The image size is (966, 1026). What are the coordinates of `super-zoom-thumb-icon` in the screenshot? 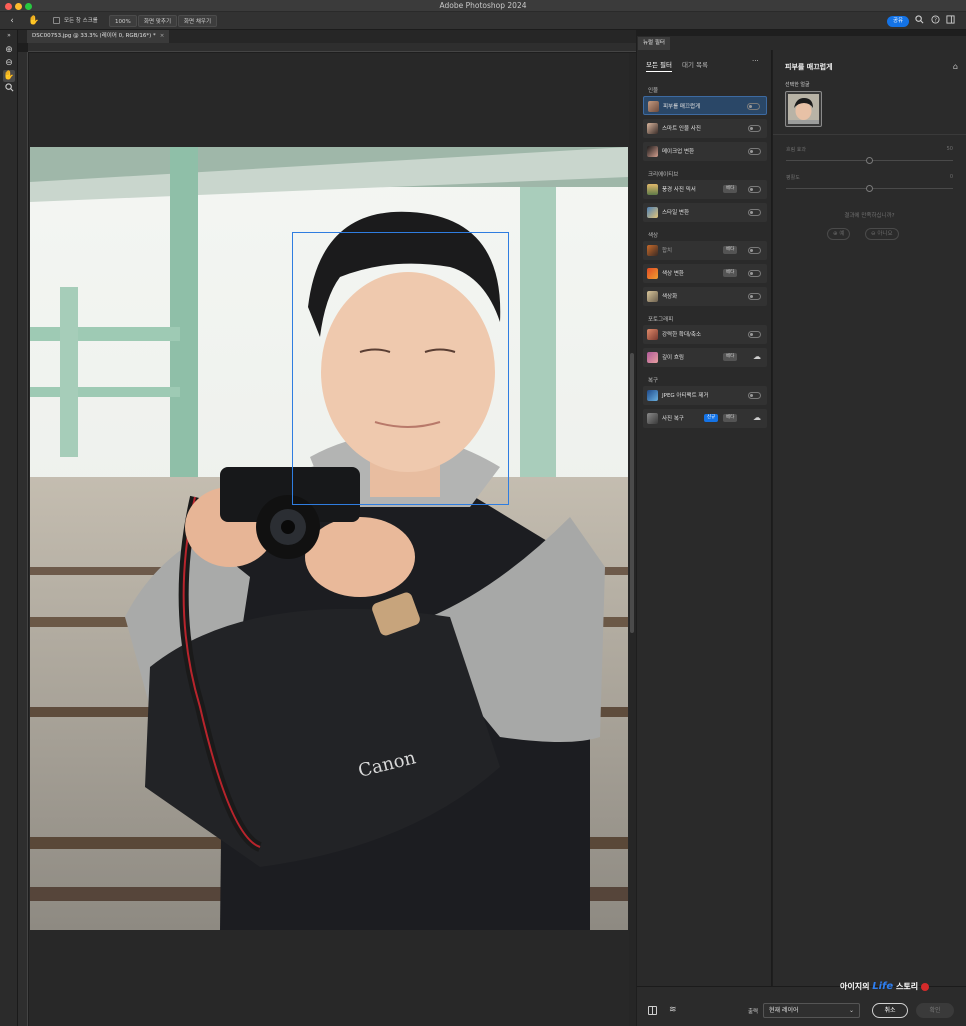 It's located at (652, 334).